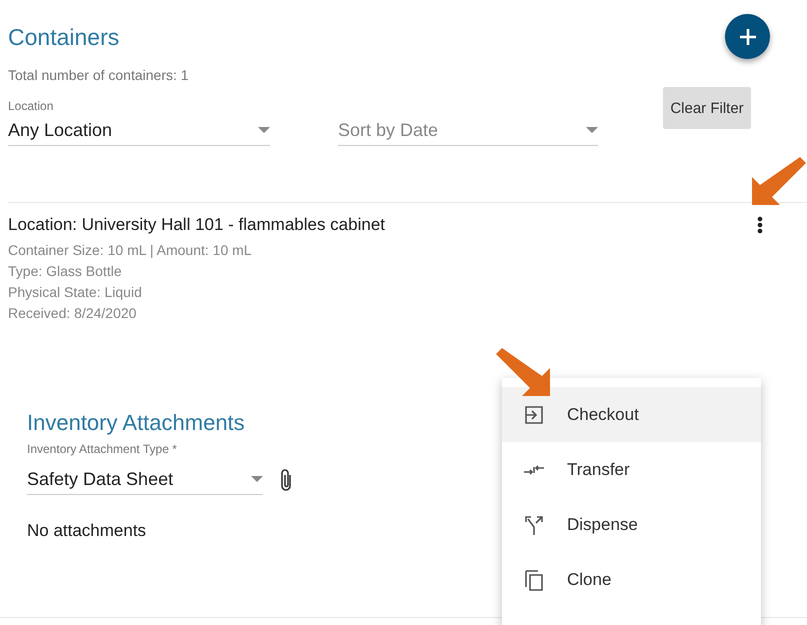  Describe the element at coordinates (139, 130) in the screenshot. I see `location-select: Any Location` at that location.